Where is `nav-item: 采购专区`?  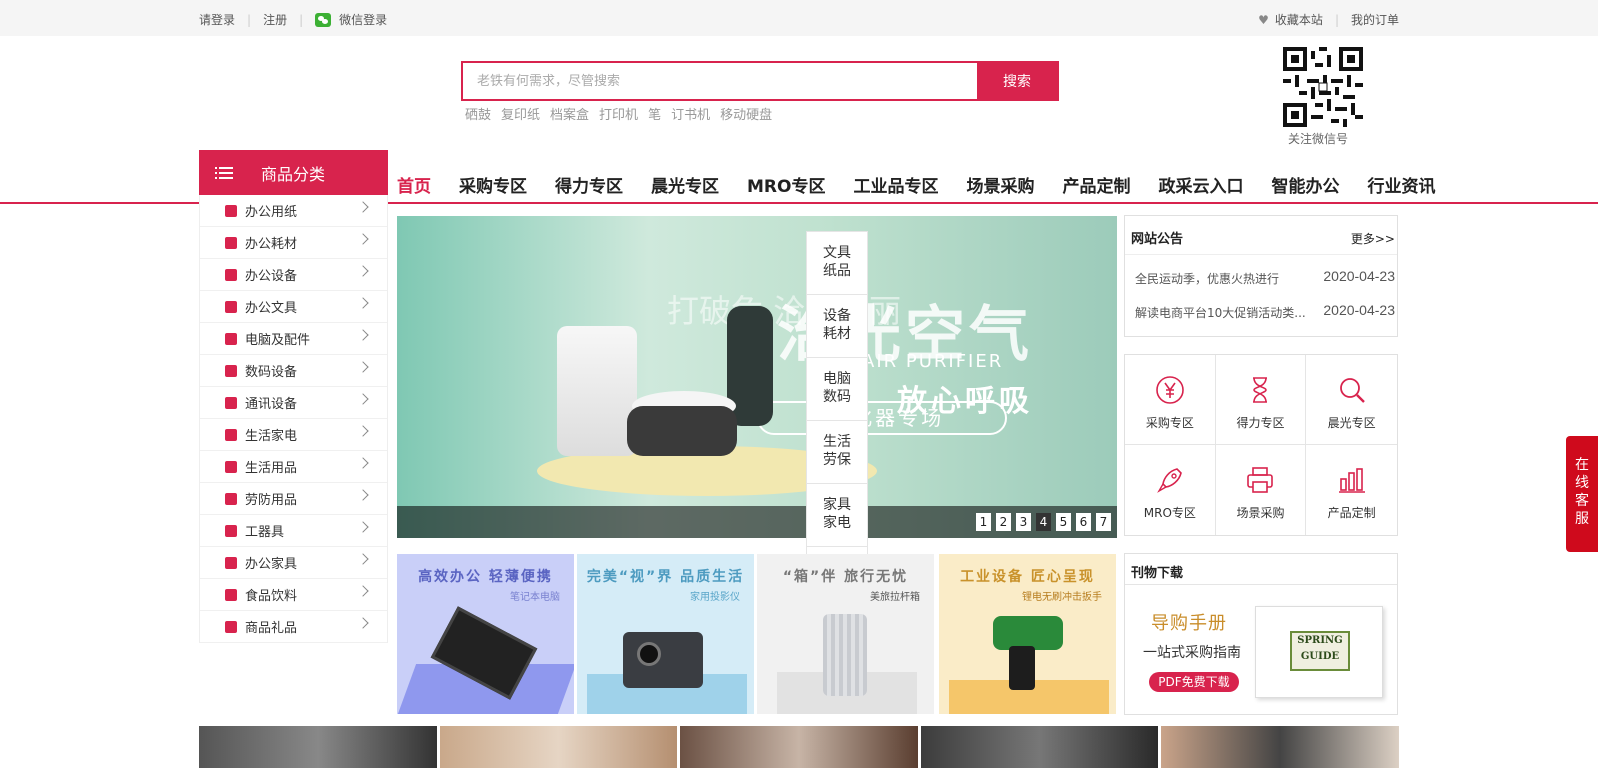 nav-item: 采购专区 is located at coordinates (493, 184).